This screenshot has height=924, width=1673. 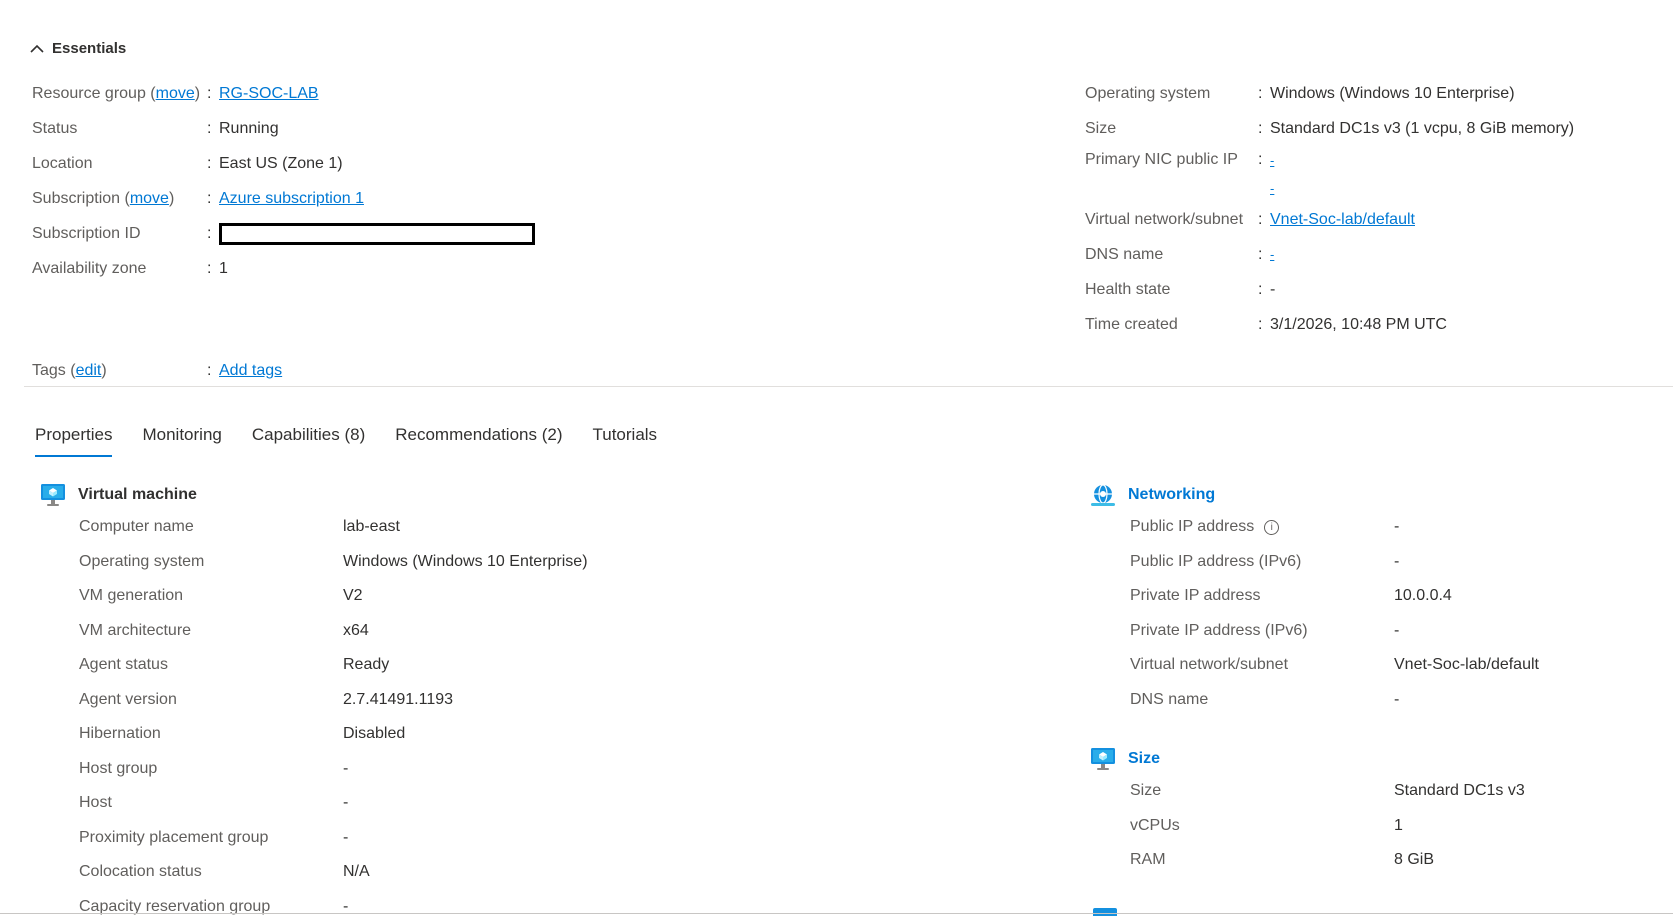 I want to click on essentials-toggle: Essentials, so click(x=78, y=48).